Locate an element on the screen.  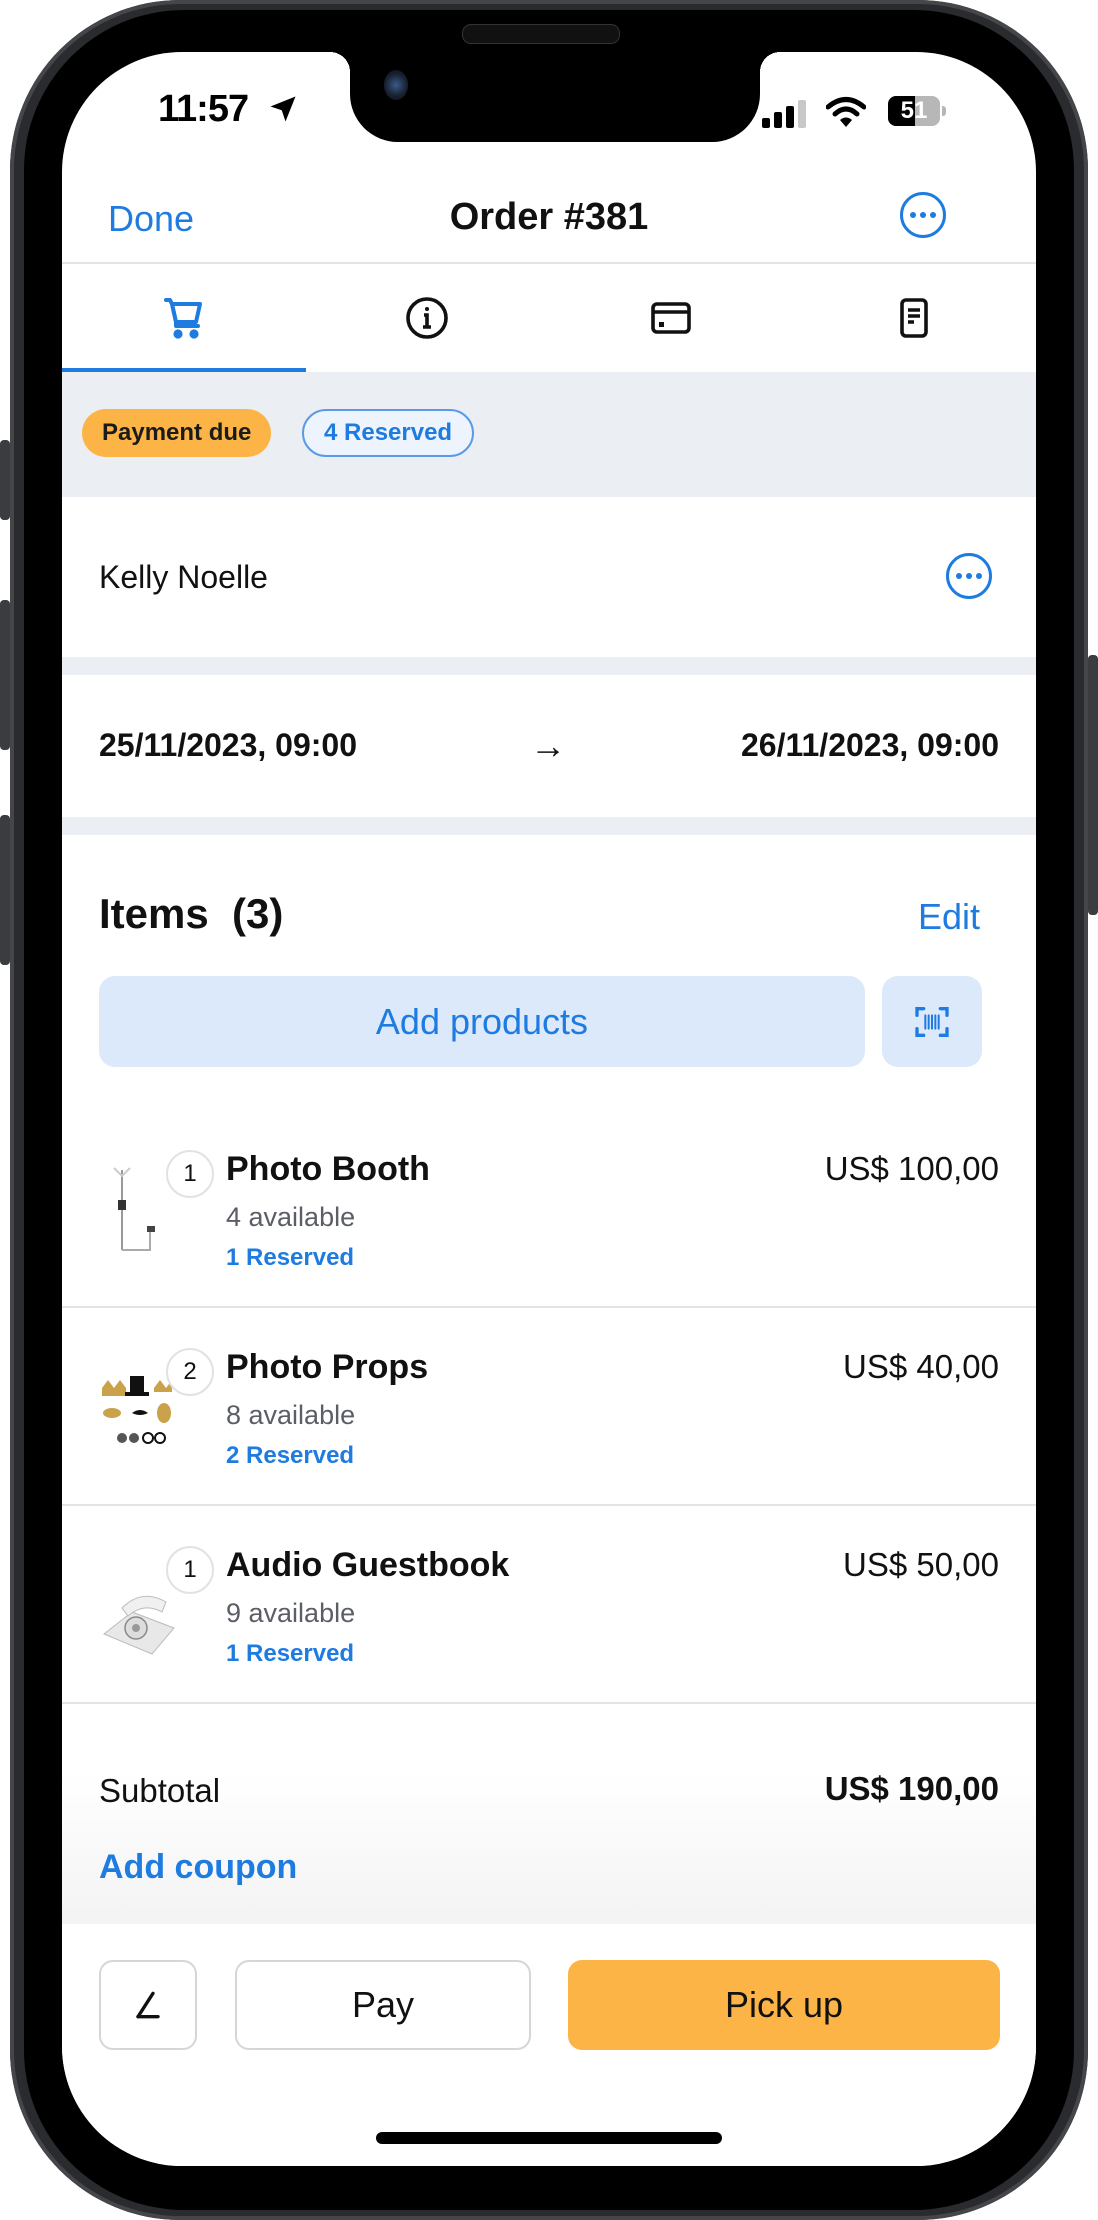
tab-payments is located at coordinates (671, 318).